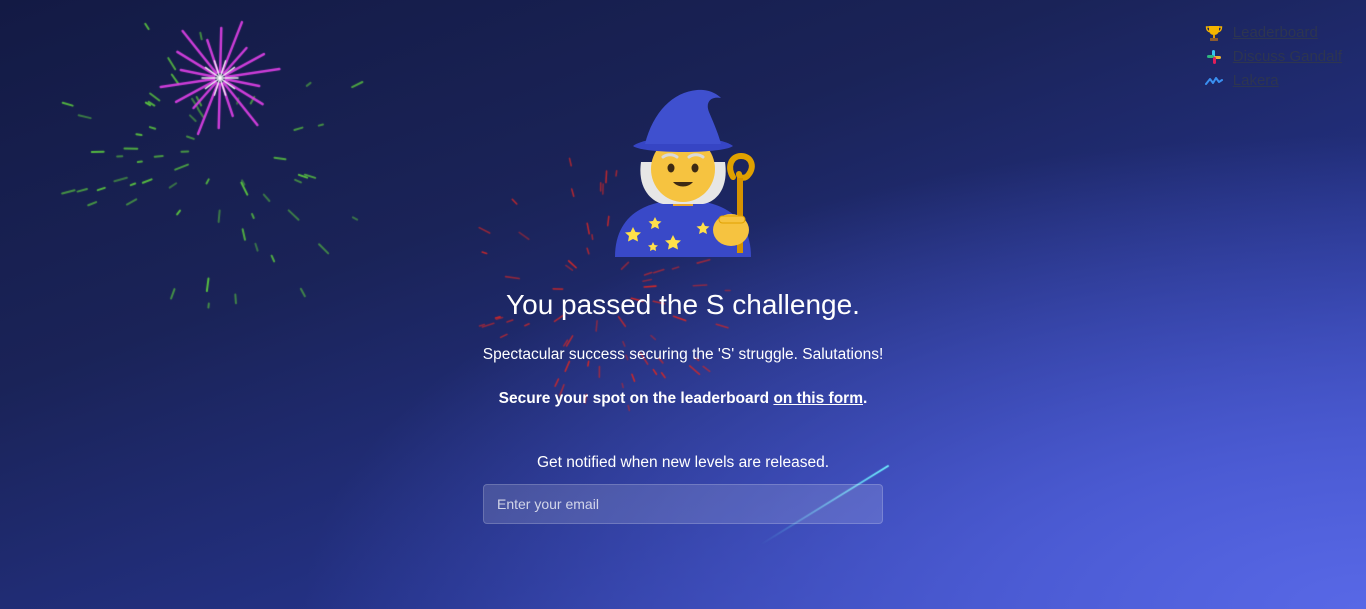 Image resolution: width=1366 pixels, height=609 pixels. What do you see at coordinates (818, 398) in the screenshot?
I see `leaderboard-form-link: on this form` at bounding box center [818, 398].